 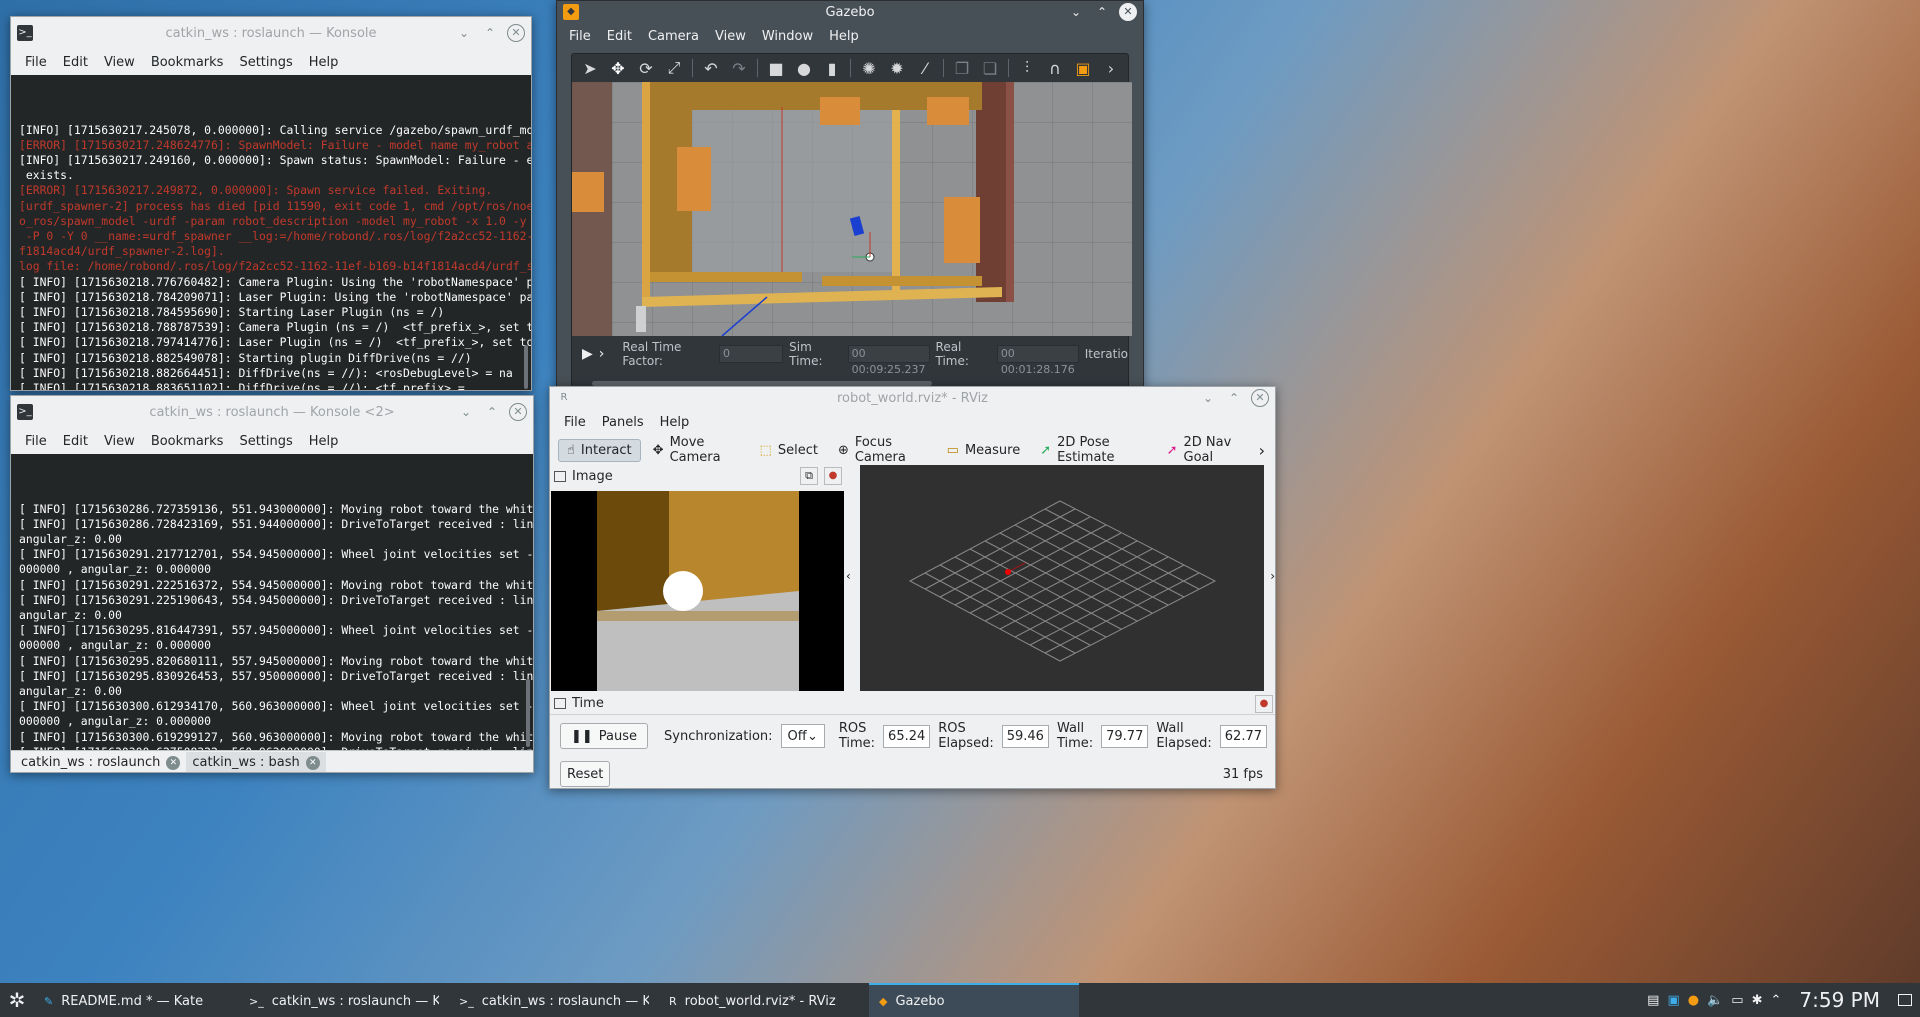 What do you see at coordinates (256, 761) in the screenshot?
I see `tab-bash: catkin_ws : bash ✕` at bounding box center [256, 761].